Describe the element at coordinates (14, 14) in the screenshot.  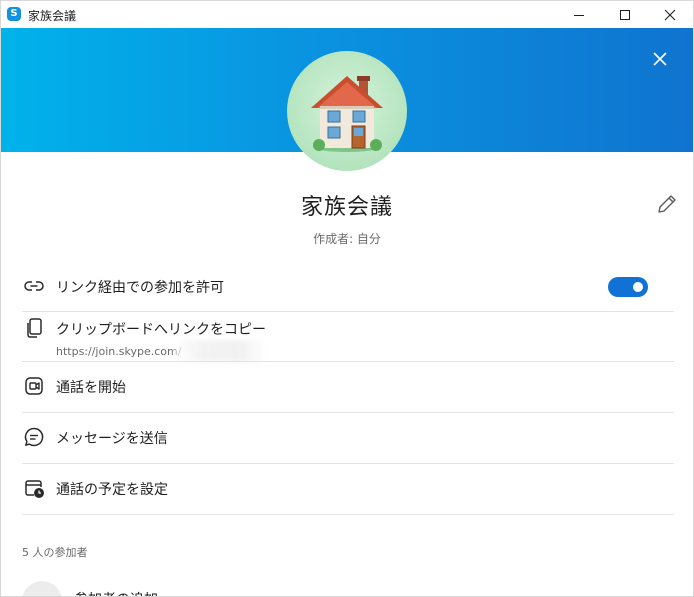
I see `skype-app-icon: S` at that location.